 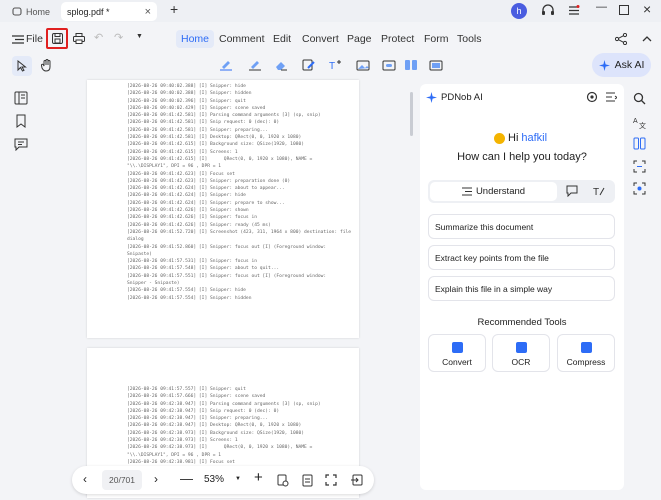 I want to click on hamburger-menu-icon, so click(x=574, y=10).